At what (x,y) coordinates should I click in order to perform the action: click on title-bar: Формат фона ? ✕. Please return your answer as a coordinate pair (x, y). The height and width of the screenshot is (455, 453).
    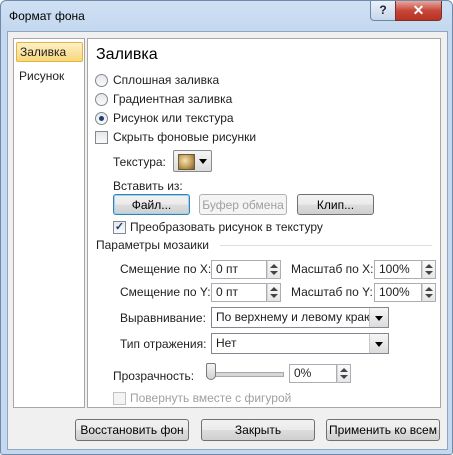
    Looking at the image, I should click on (226, 16).